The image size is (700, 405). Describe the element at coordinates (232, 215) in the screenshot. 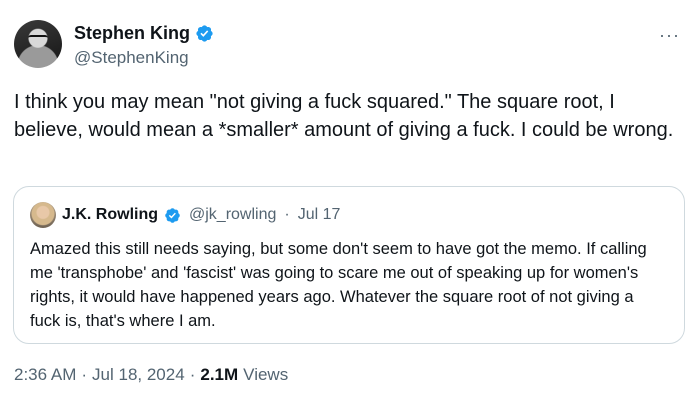

I see `quote-author-handle: @jk_rowling` at that location.